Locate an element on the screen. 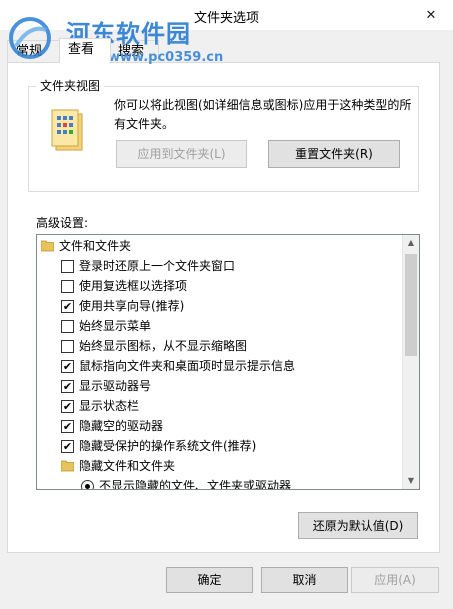 The width and height of the screenshot is (453, 609). setting-label: 鼠标指向文件夹和桌面项时显示提示信息 is located at coordinates (187, 366).